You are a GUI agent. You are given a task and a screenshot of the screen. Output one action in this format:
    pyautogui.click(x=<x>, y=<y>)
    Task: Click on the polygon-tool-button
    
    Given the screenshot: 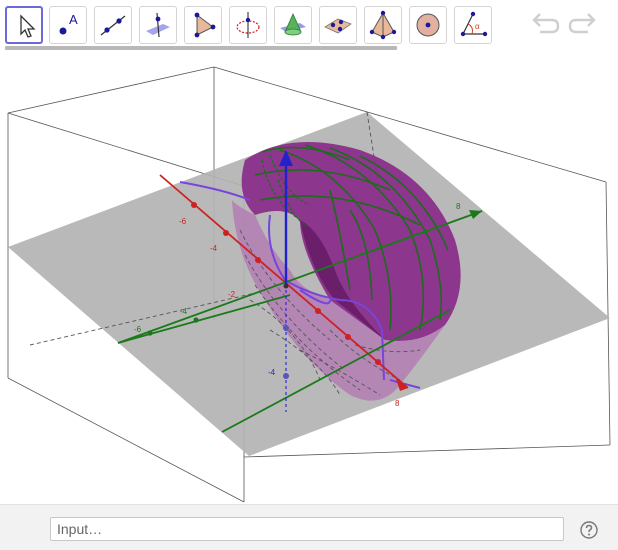 What is the action you would take?
    pyautogui.click(x=203, y=25)
    